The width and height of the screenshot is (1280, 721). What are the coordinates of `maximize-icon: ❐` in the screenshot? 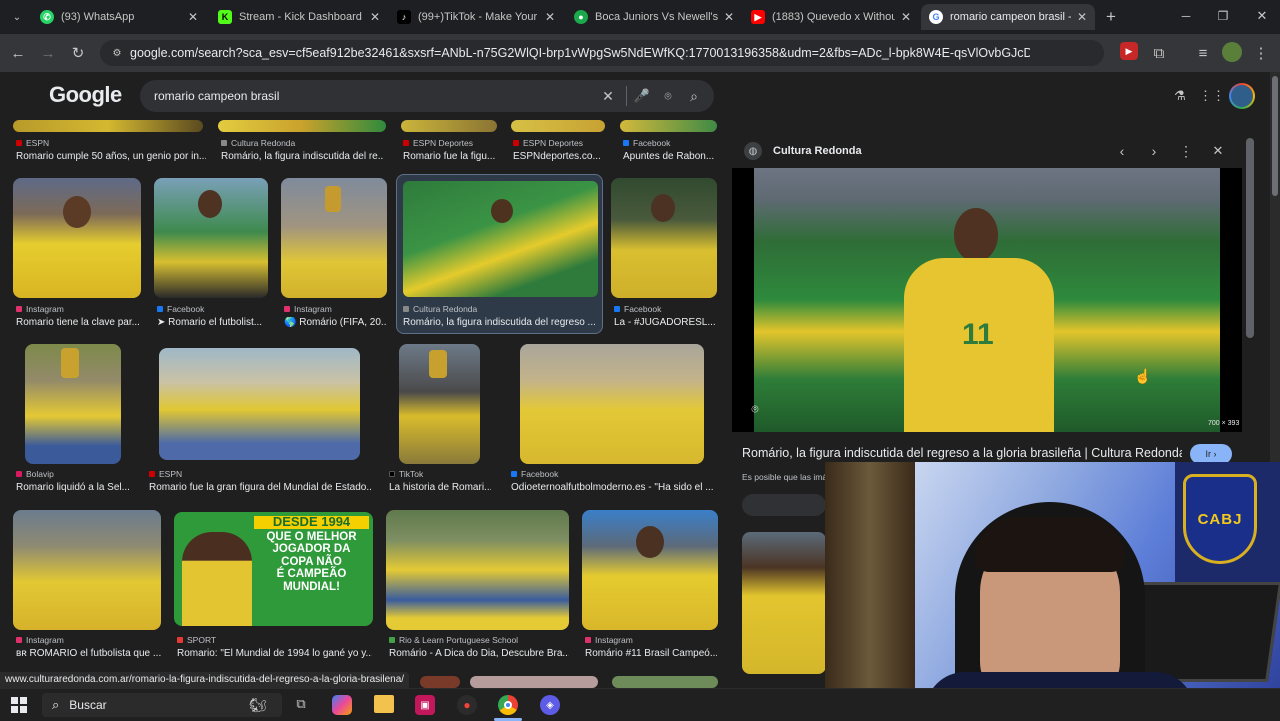 It's located at (1223, 16).